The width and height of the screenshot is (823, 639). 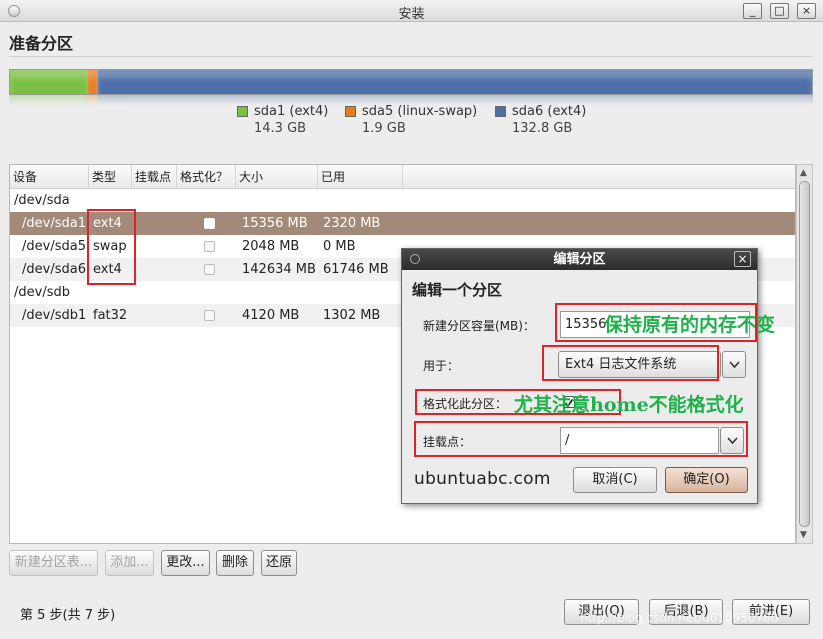 What do you see at coordinates (803, 173) in the screenshot?
I see `scroll-up-icon: ▲` at bounding box center [803, 173].